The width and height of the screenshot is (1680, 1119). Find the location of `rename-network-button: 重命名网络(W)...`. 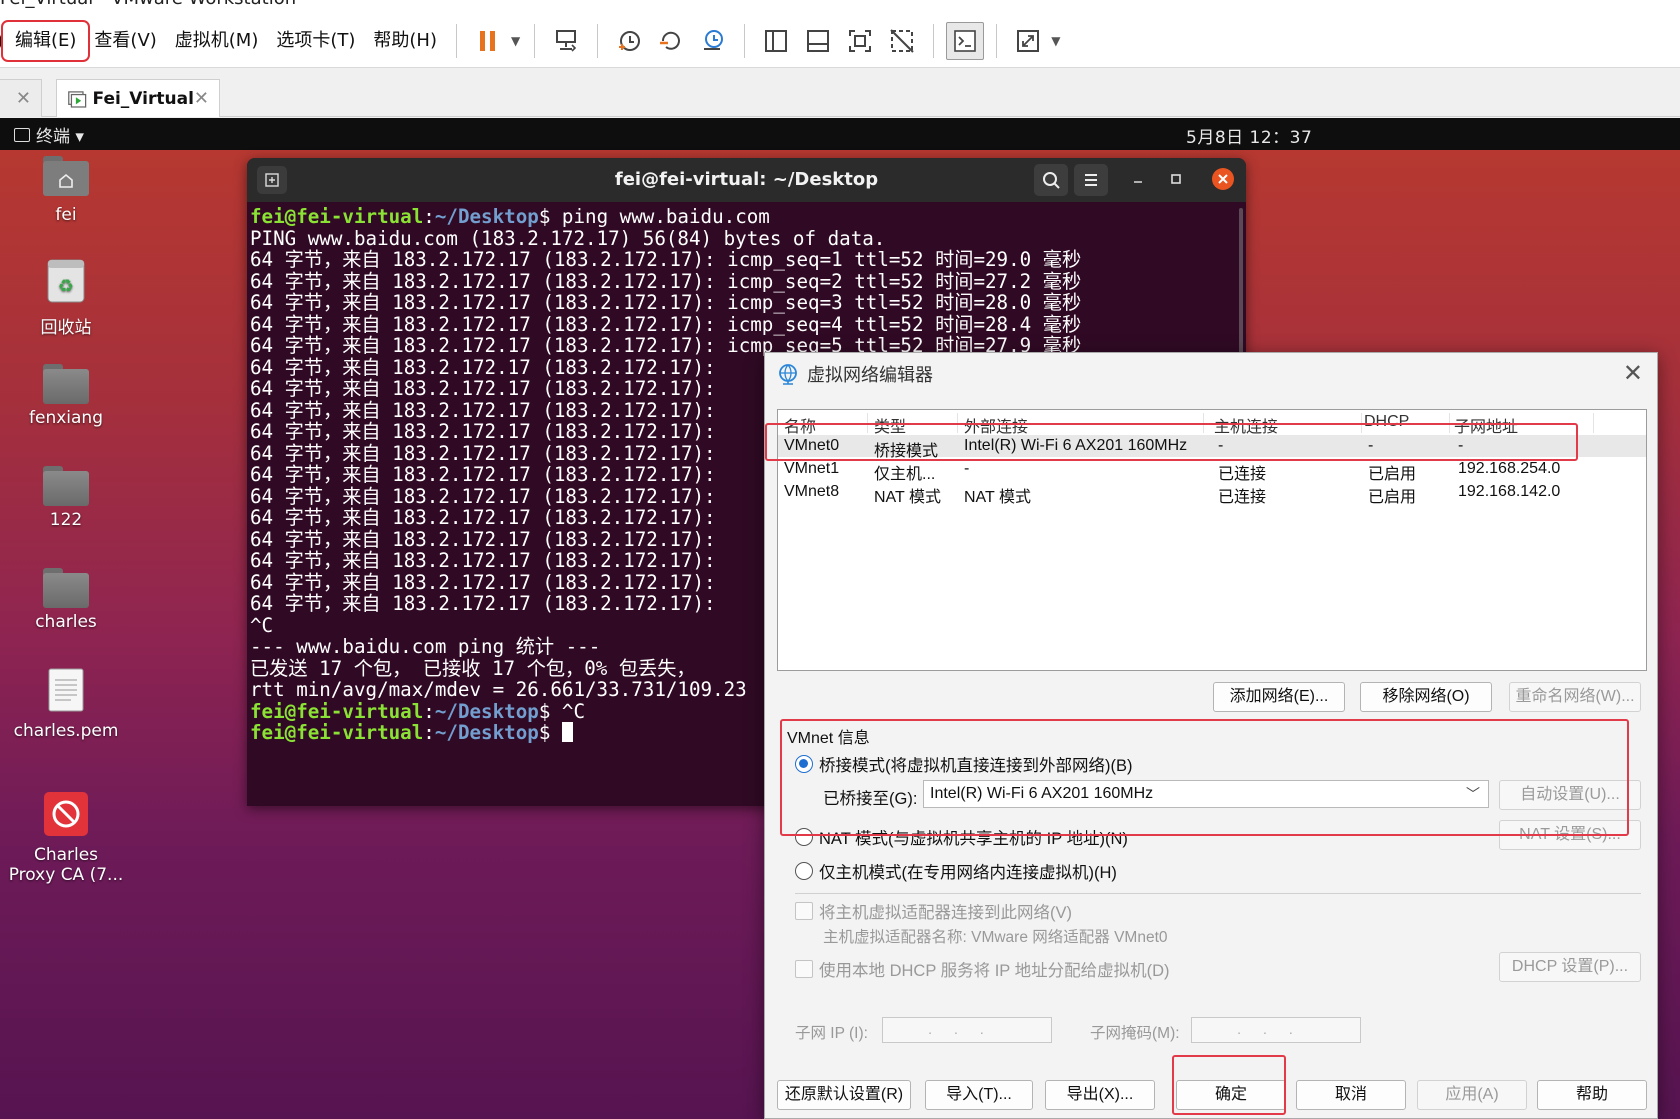

rename-network-button: 重命名网络(W)... is located at coordinates (1575, 697).